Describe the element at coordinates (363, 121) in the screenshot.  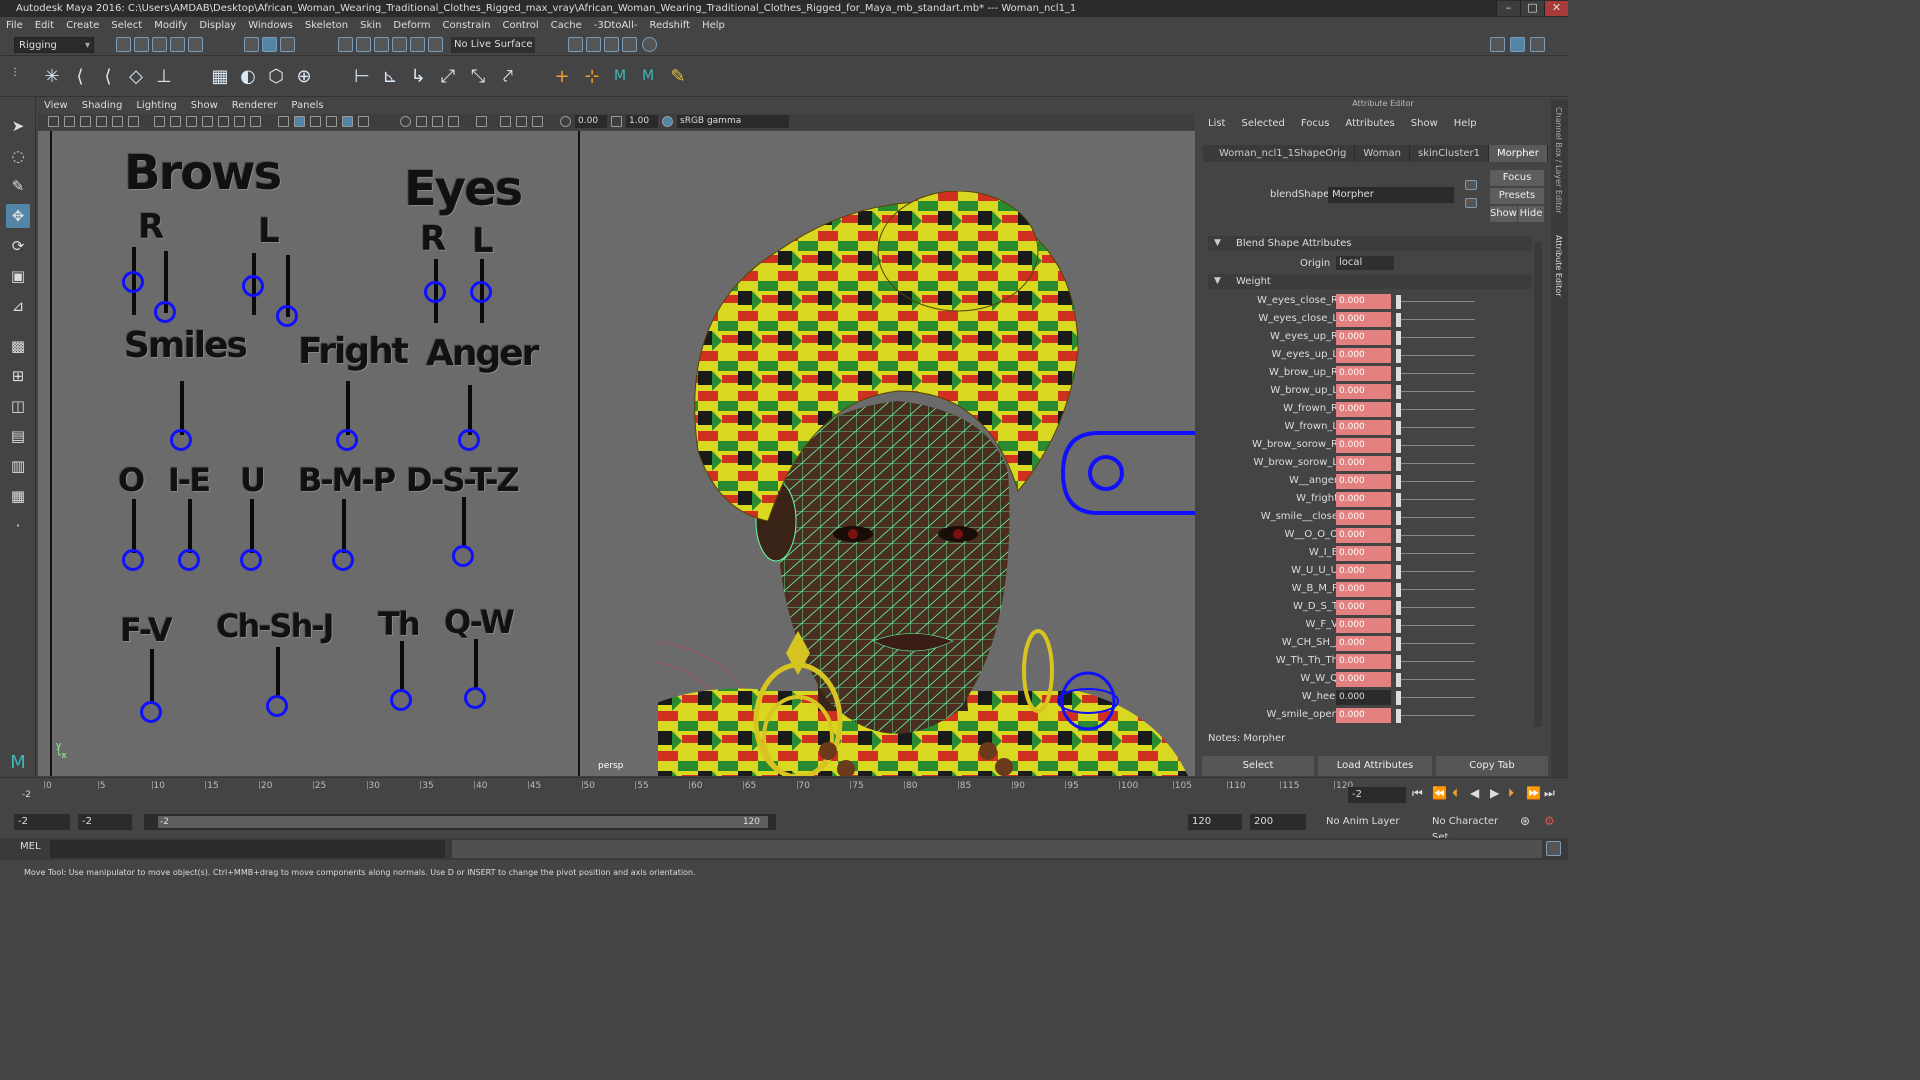
I see `shadows-icon` at that location.